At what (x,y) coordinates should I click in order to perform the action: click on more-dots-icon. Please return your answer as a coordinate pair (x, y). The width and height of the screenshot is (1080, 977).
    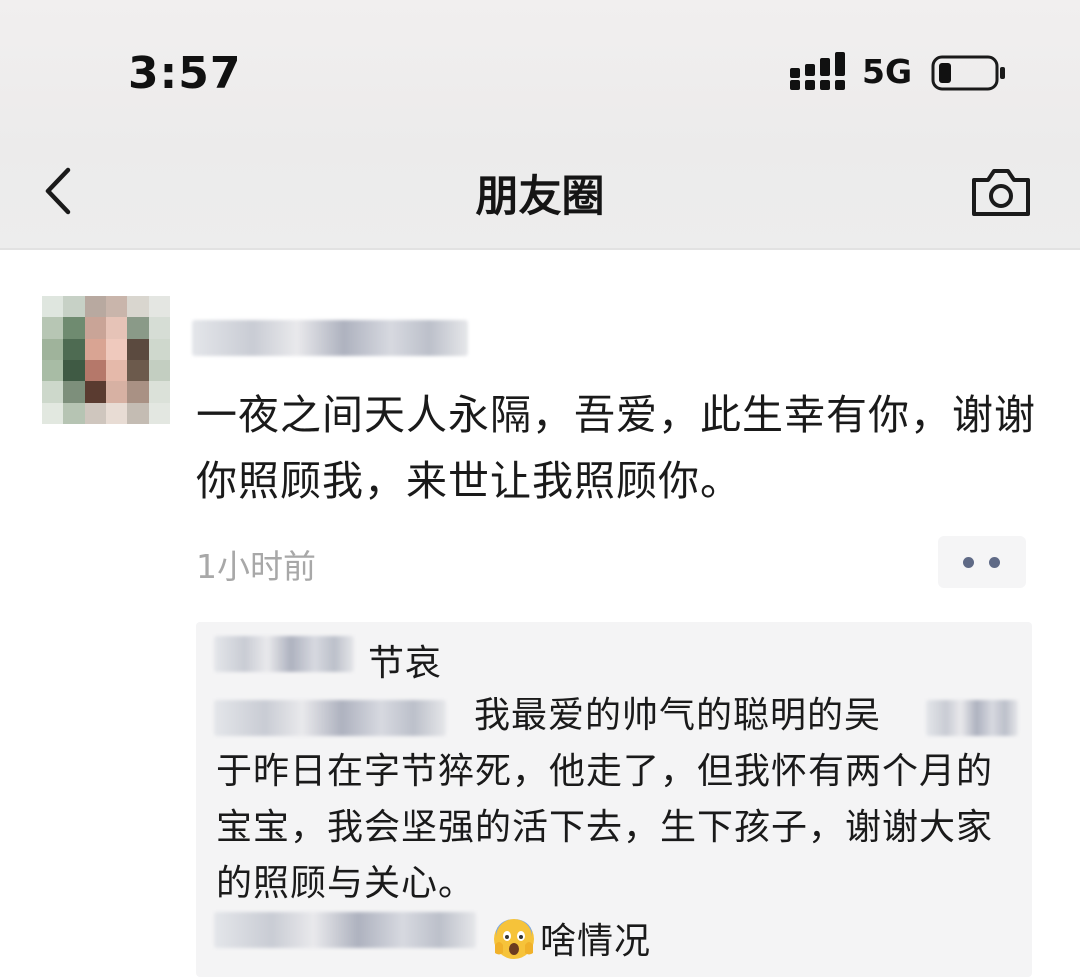
    Looking at the image, I should click on (982, 562).